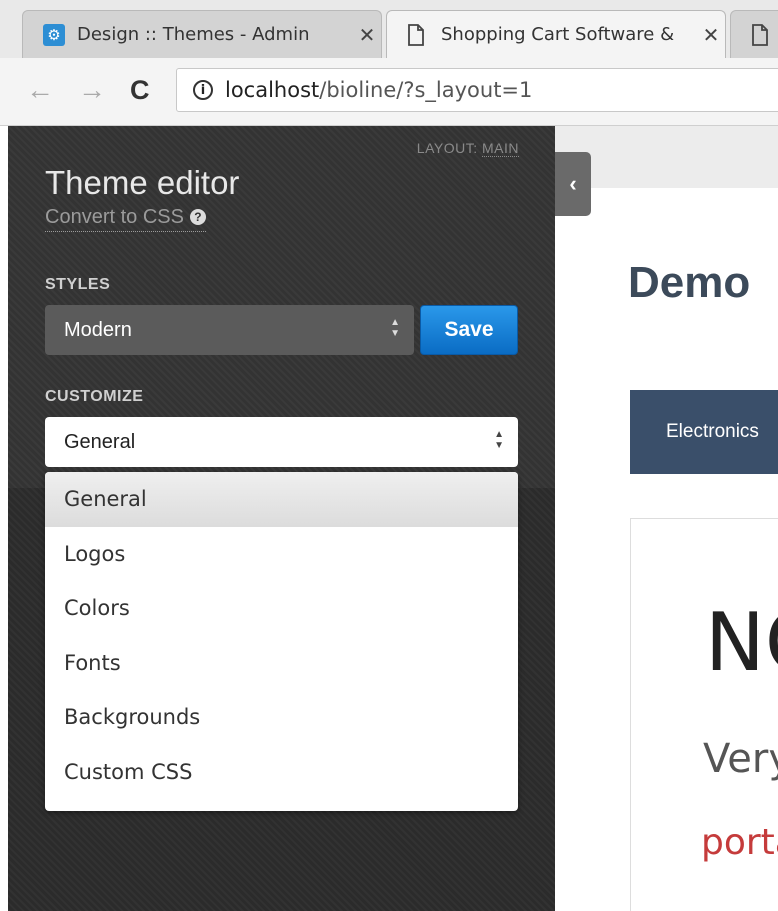 The height and width of the screenshot is (911, 778). Describe the element at coordinates (281, 608) in the screenshot. I see `dropdown-option-colors: Colors` at that location.